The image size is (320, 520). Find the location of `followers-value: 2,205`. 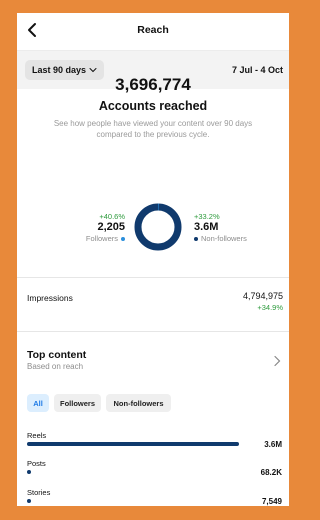

followers-value: 2,205 is located at coordinates (111, 227).